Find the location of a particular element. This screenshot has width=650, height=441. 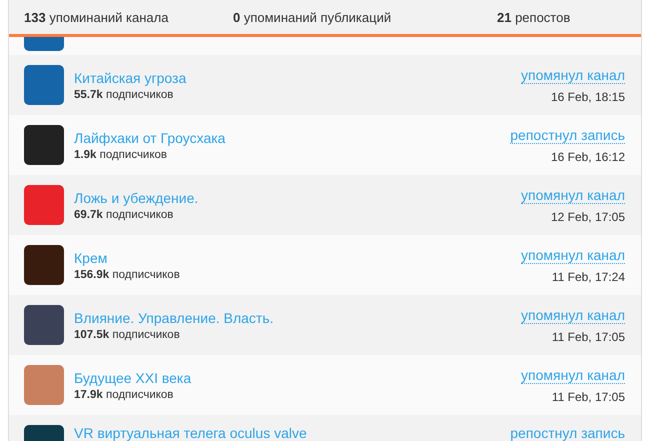

channel-name-link: Крем is located at coordinates (293, 258).